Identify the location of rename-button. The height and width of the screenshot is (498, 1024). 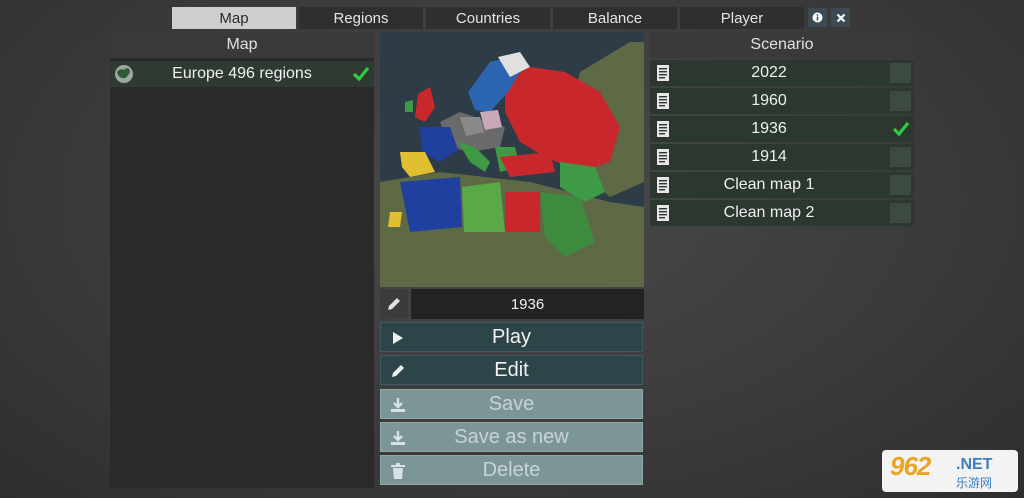
(394, 304).